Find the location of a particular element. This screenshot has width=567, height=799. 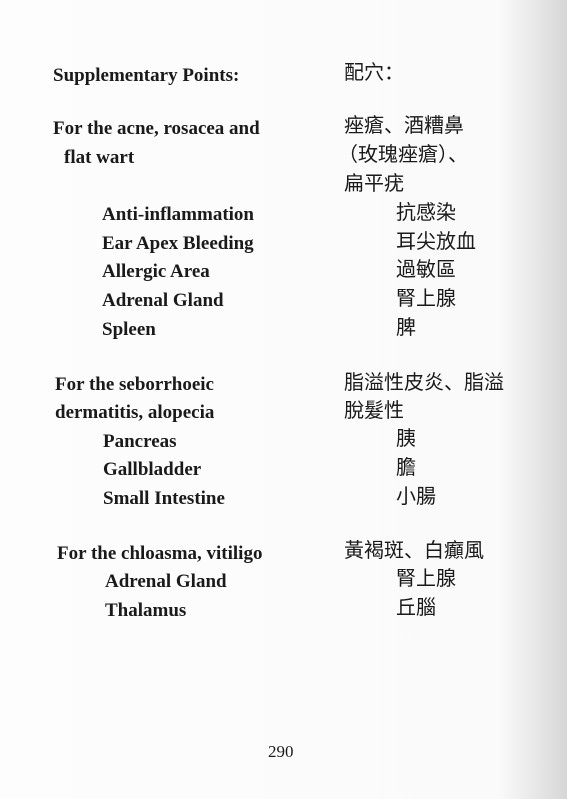

section-heading: Supplementary Points: is located at coordinates (146, 75).